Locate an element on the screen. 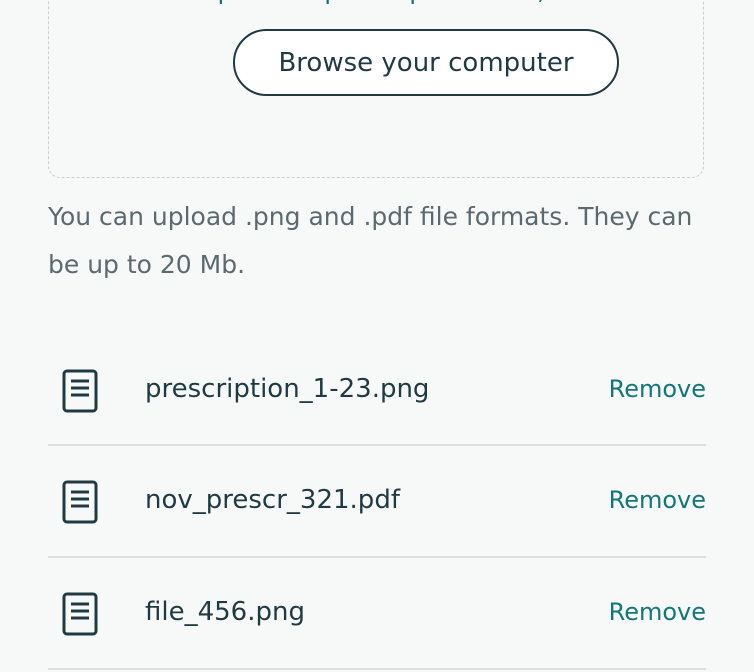 The width and height of the screenshot is (754, 672). file-row: prescription_1-23.png Remove is located at coordinates (377, 390).